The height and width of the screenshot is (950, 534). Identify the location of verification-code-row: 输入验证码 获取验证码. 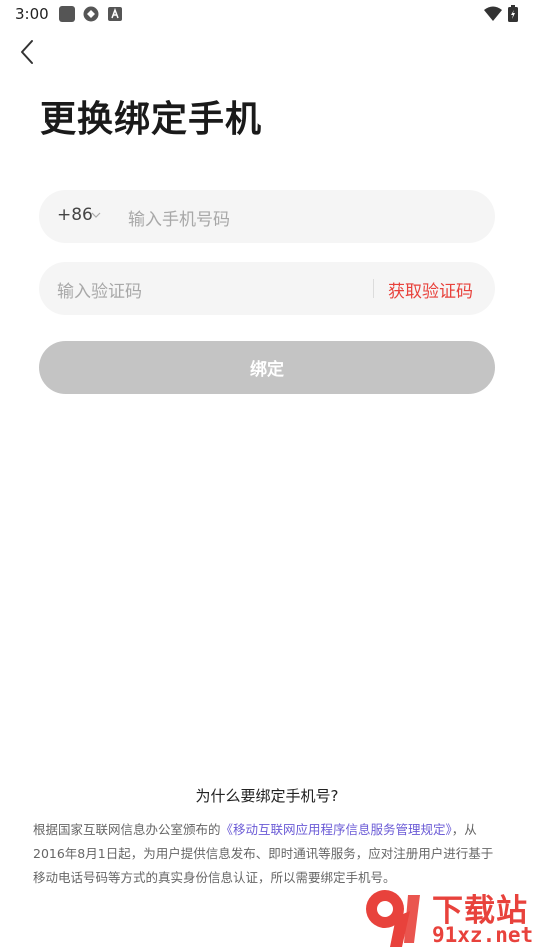
(267, 288).